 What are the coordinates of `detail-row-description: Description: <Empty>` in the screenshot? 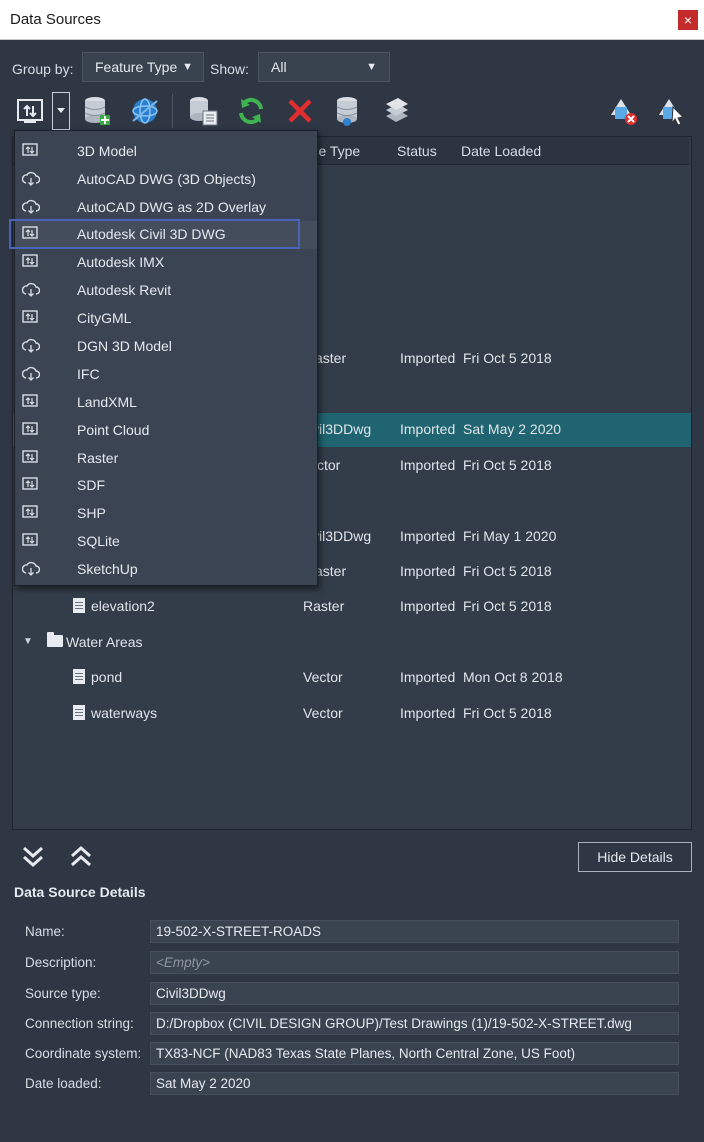 It's located at (352, 963).